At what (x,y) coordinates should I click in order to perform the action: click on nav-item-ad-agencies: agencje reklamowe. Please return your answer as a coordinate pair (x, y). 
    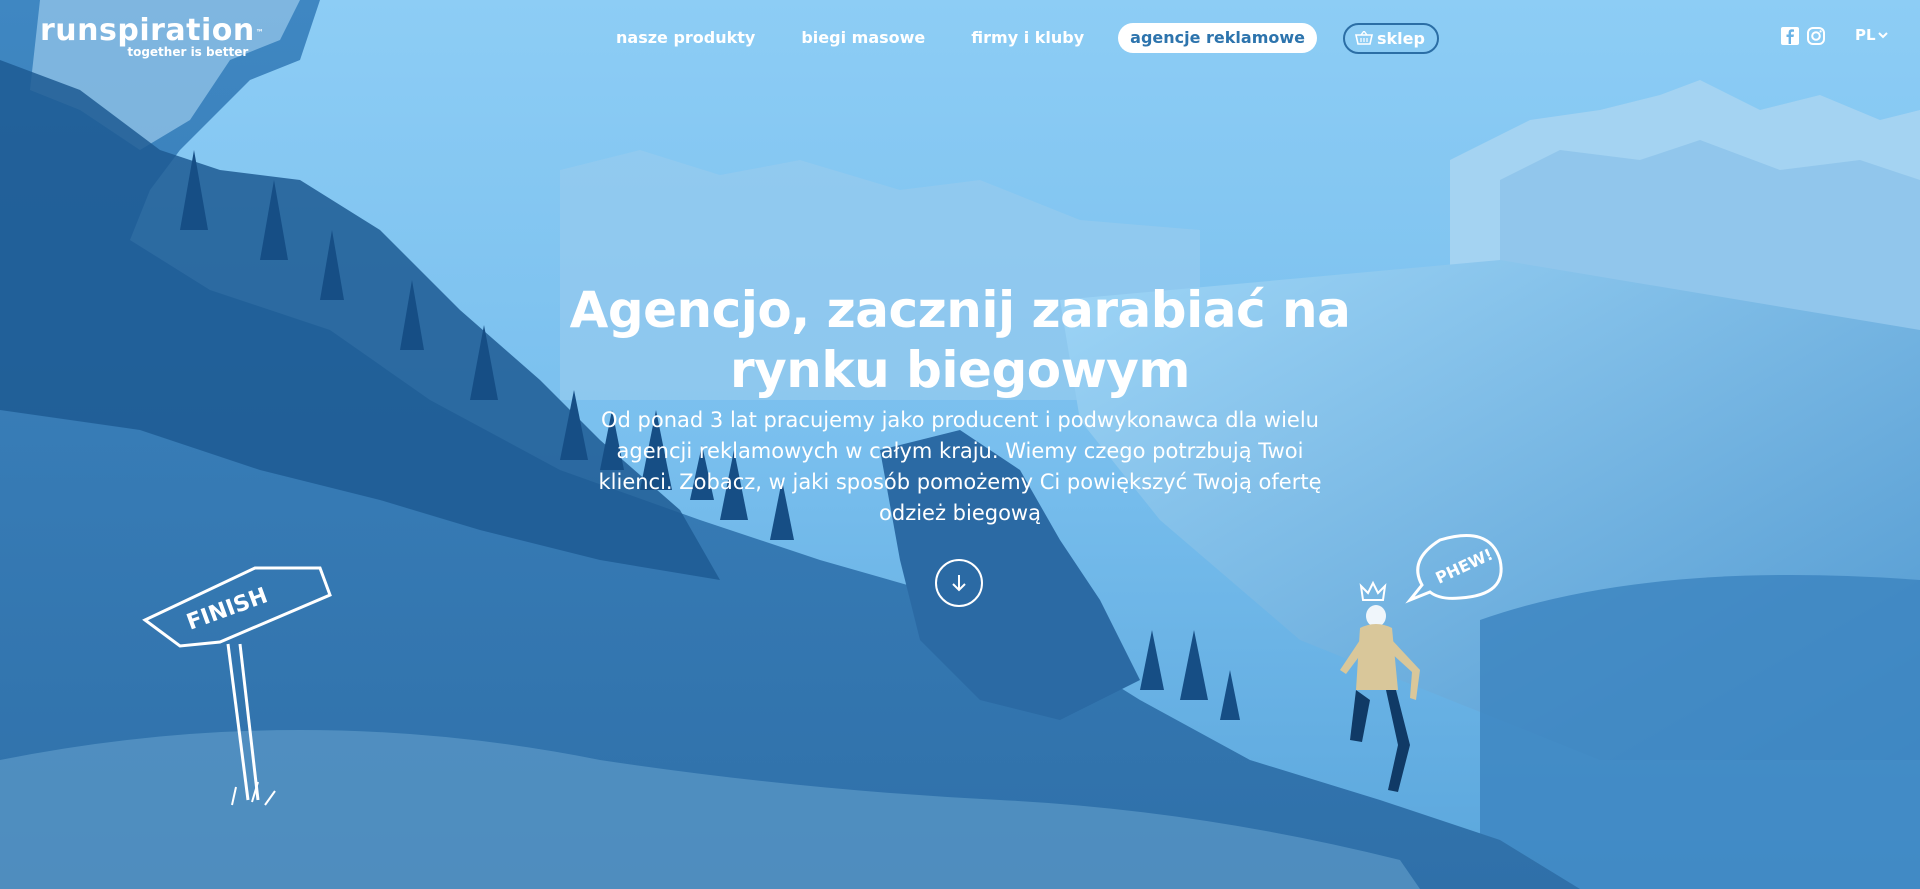
    Looking at the image, I should click on (1217, 38).